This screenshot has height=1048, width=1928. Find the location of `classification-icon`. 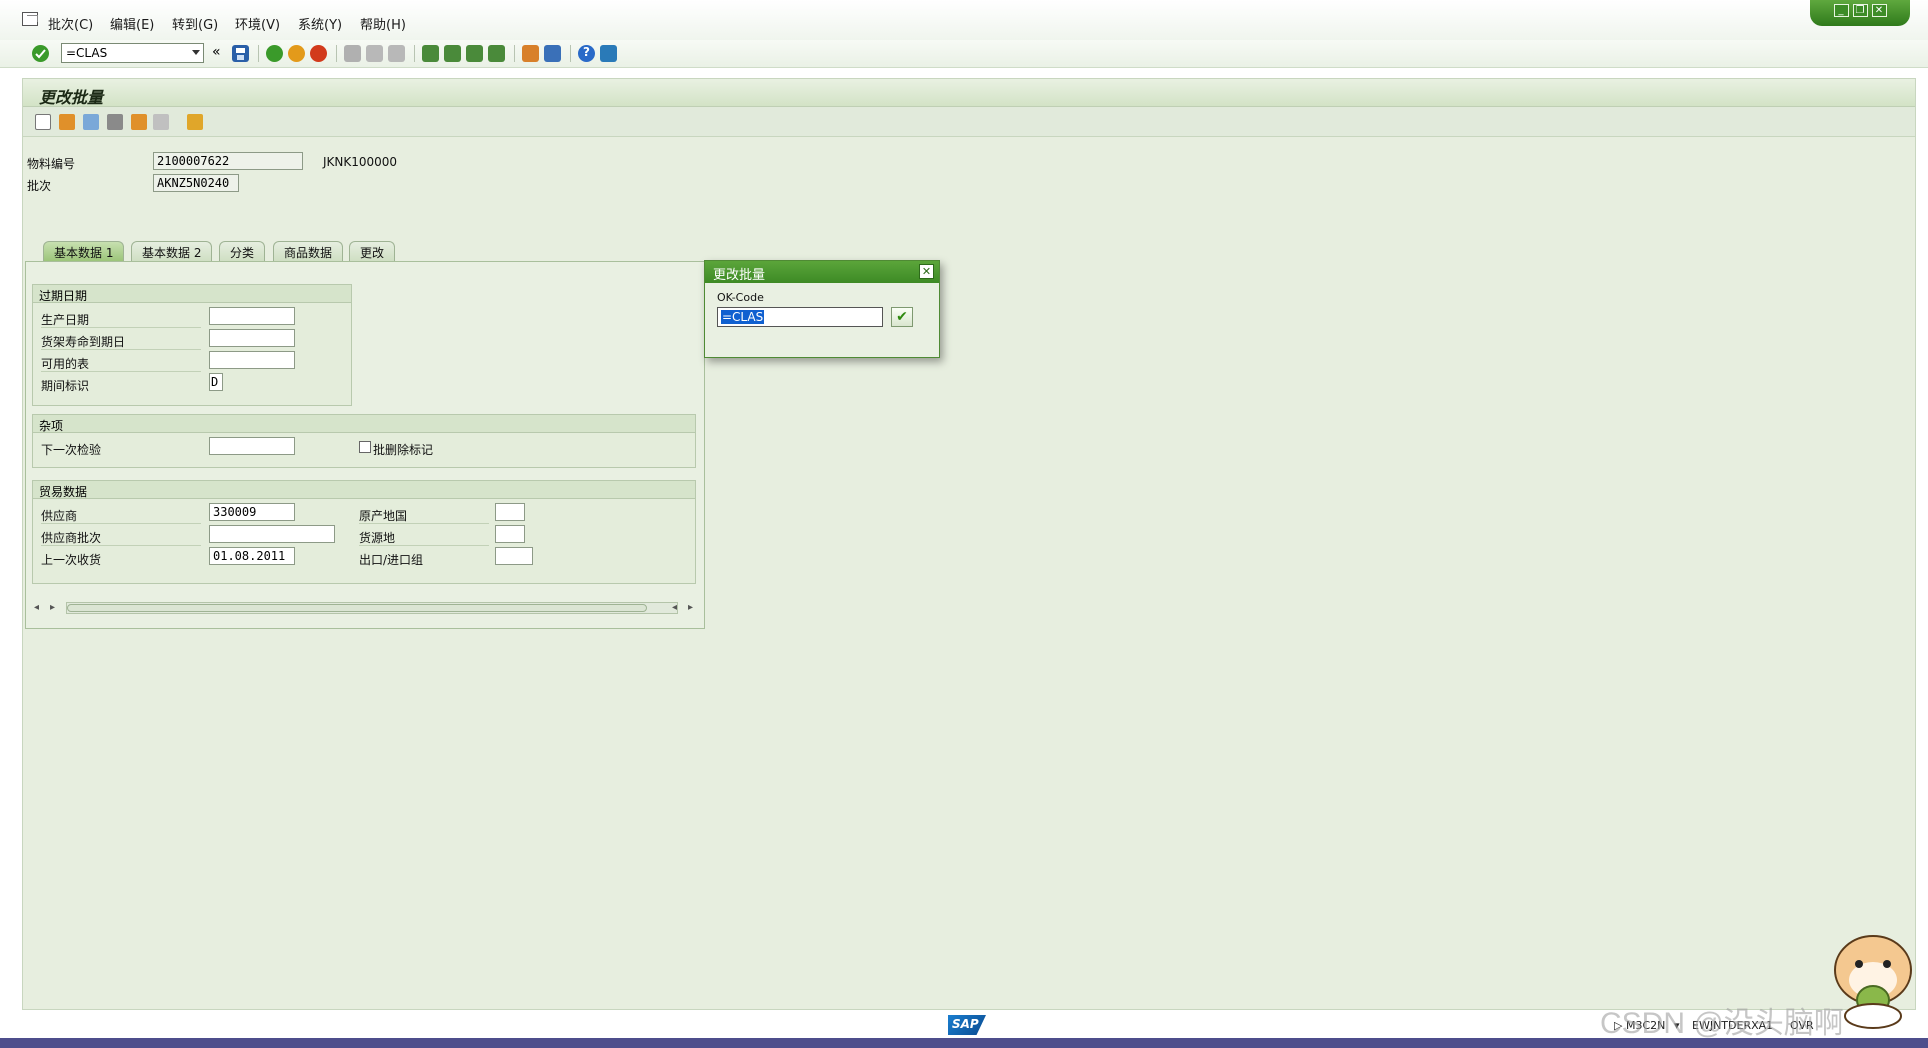

classification-icon is located at coordinates (195, 122).